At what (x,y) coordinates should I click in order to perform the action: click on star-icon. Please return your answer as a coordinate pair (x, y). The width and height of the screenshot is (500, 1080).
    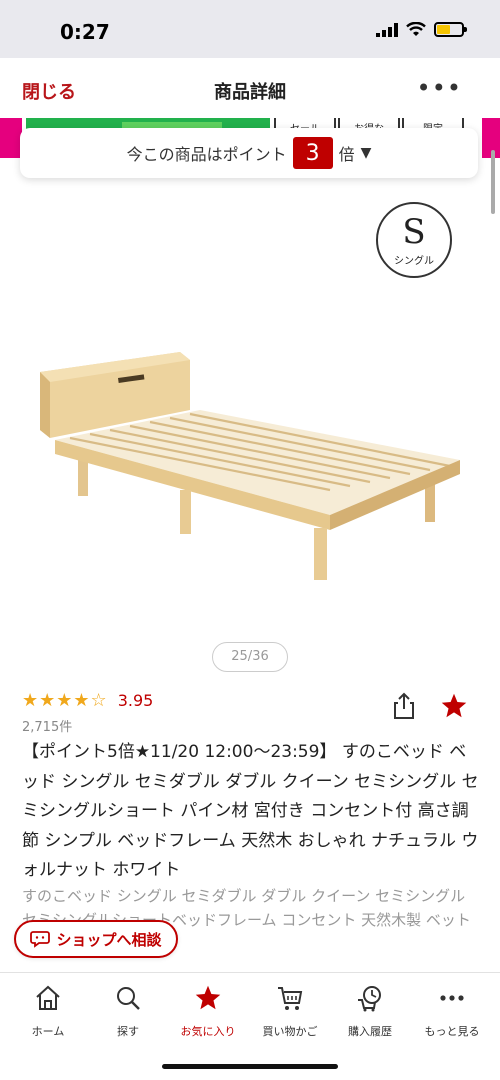
    Looking at the image, I should click on (208, 997).